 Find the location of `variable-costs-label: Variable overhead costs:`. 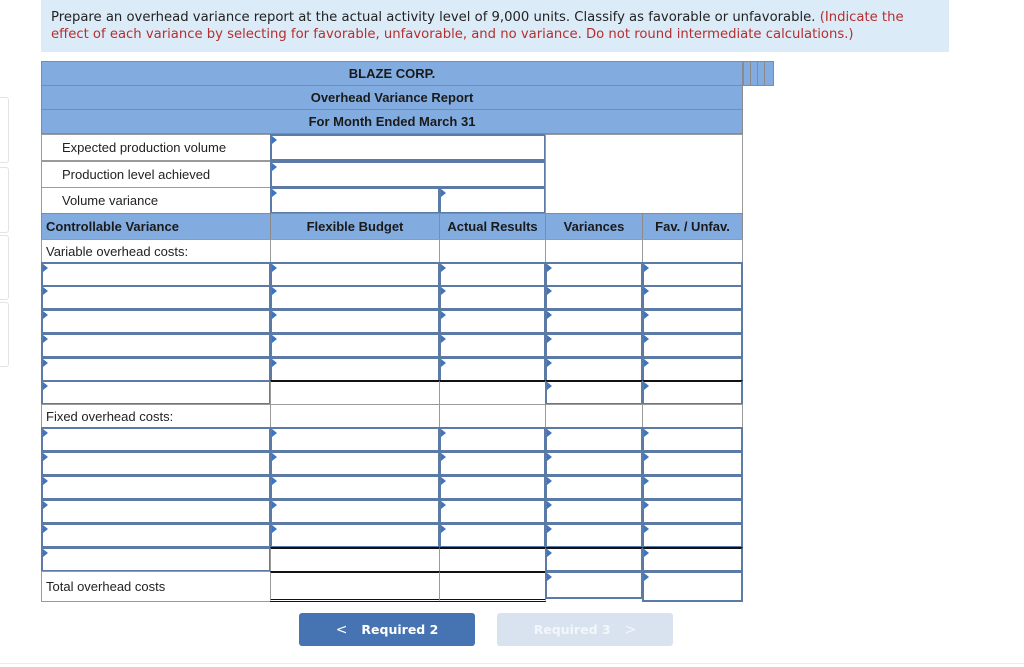

variable-costs-label: Variable overhead costs: is located at coordinates (156, 251).